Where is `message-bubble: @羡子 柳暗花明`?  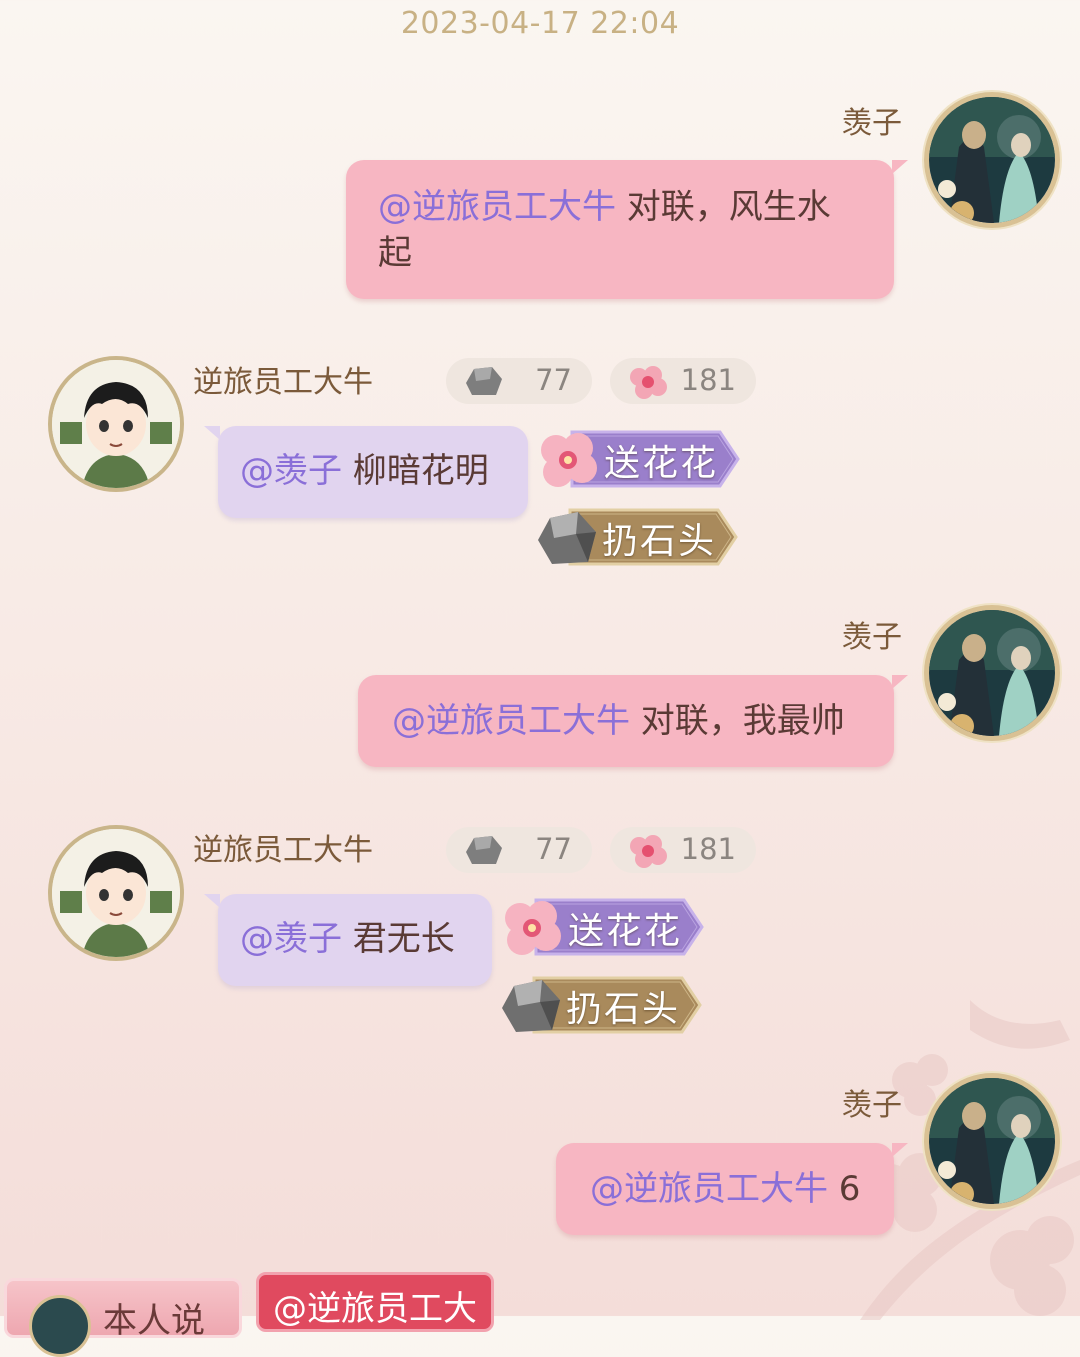 message-bubble: @羡子 柳暗花明 is located at coordinates (366, 472).